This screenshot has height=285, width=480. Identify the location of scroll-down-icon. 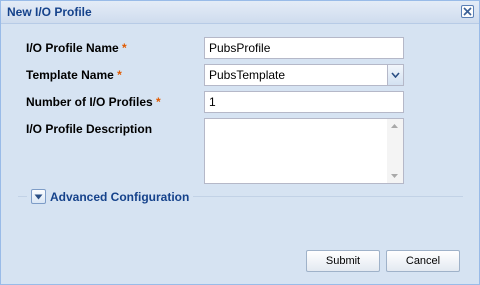
(394, 176).